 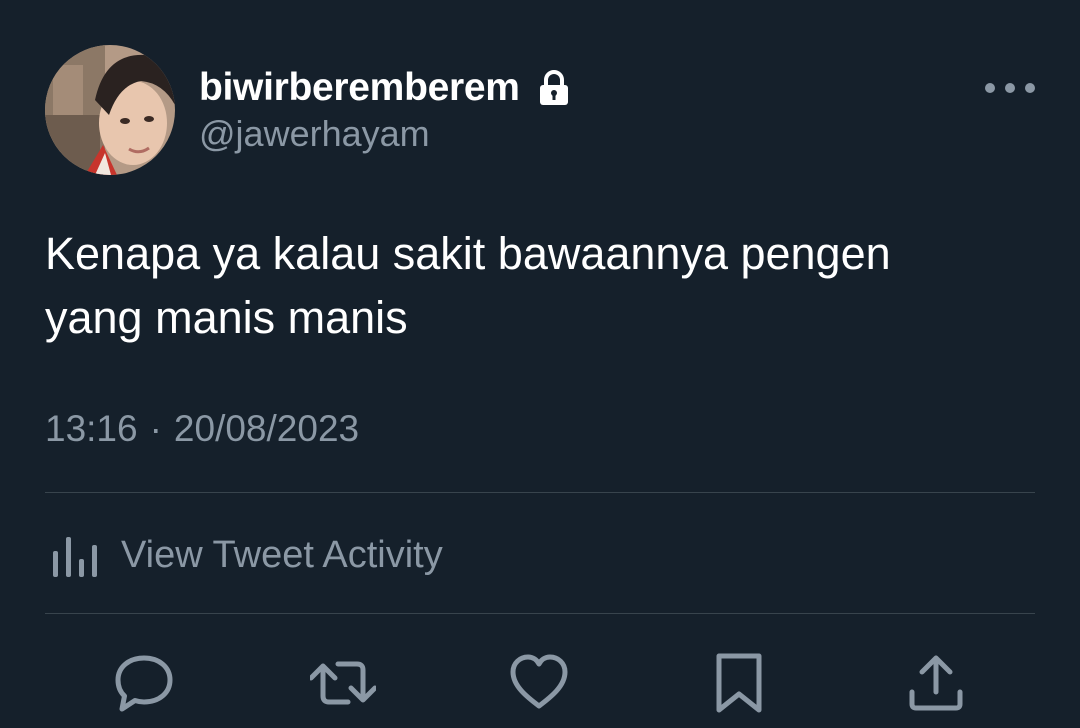 I want to click on bar-chart-icon, so click(x=74, y=555).